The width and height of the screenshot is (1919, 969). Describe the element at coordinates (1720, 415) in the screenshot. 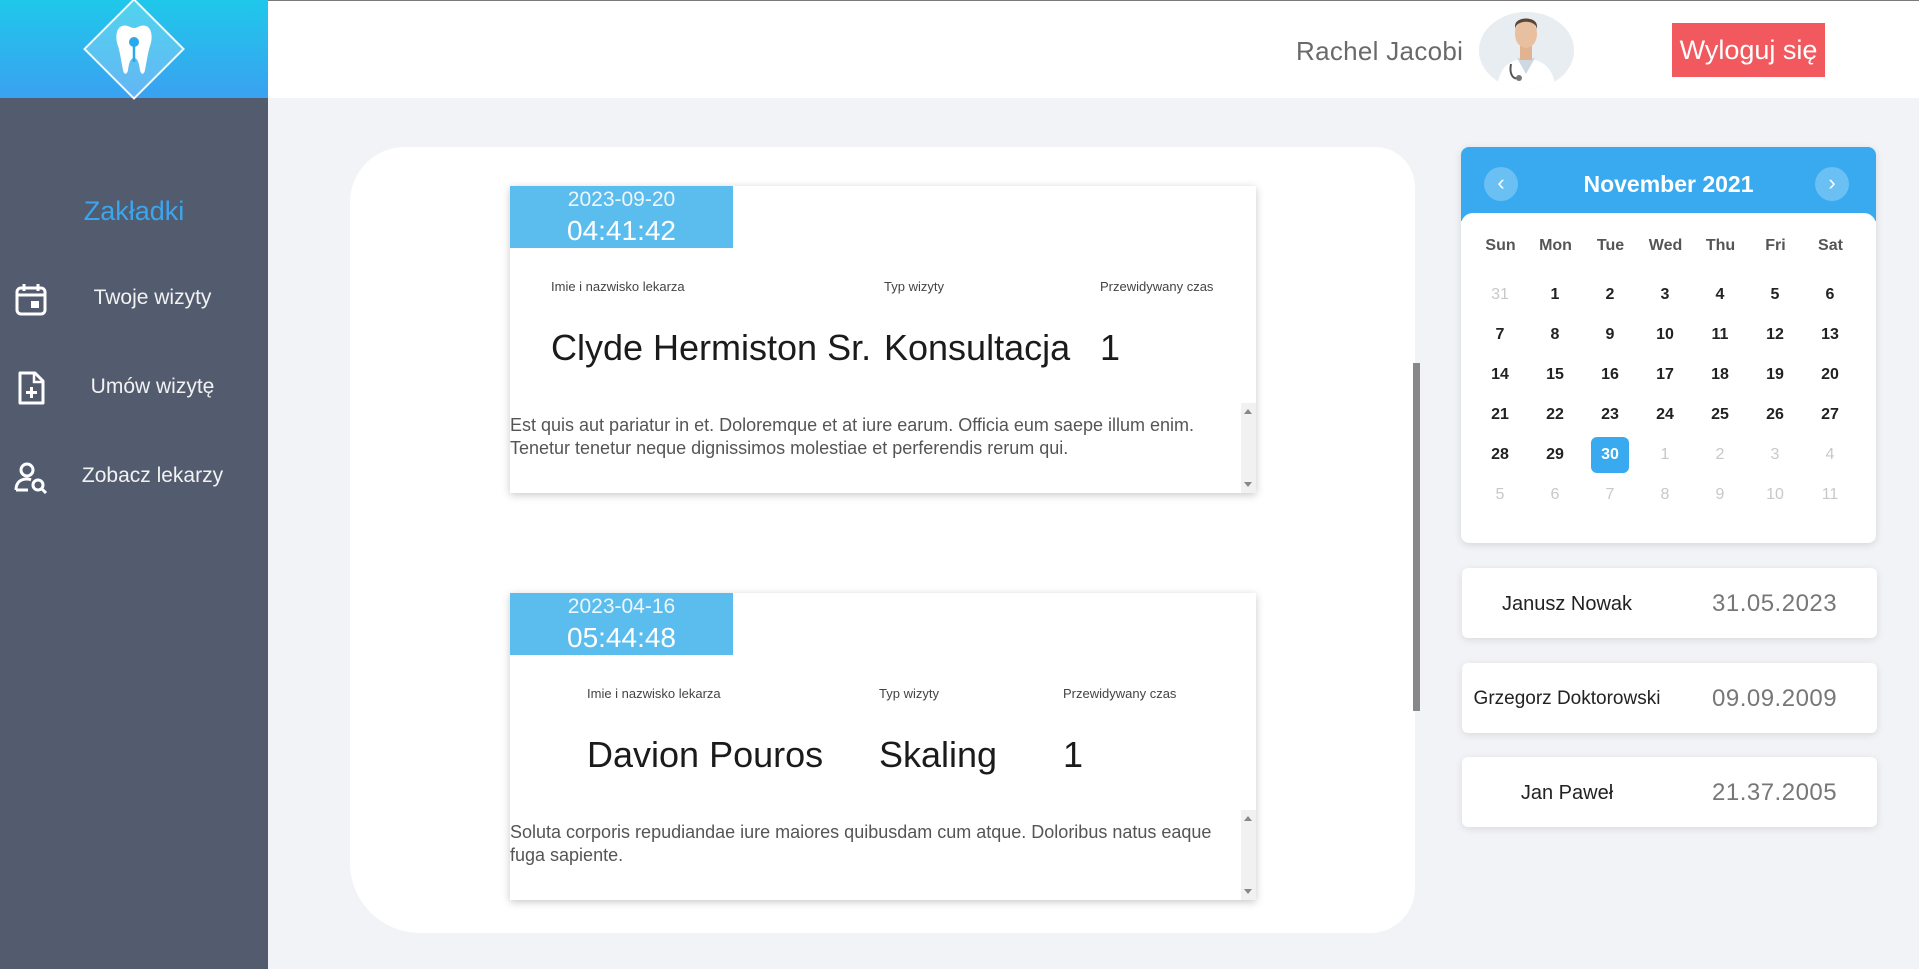

I see `calendar-day: 25` at that location.